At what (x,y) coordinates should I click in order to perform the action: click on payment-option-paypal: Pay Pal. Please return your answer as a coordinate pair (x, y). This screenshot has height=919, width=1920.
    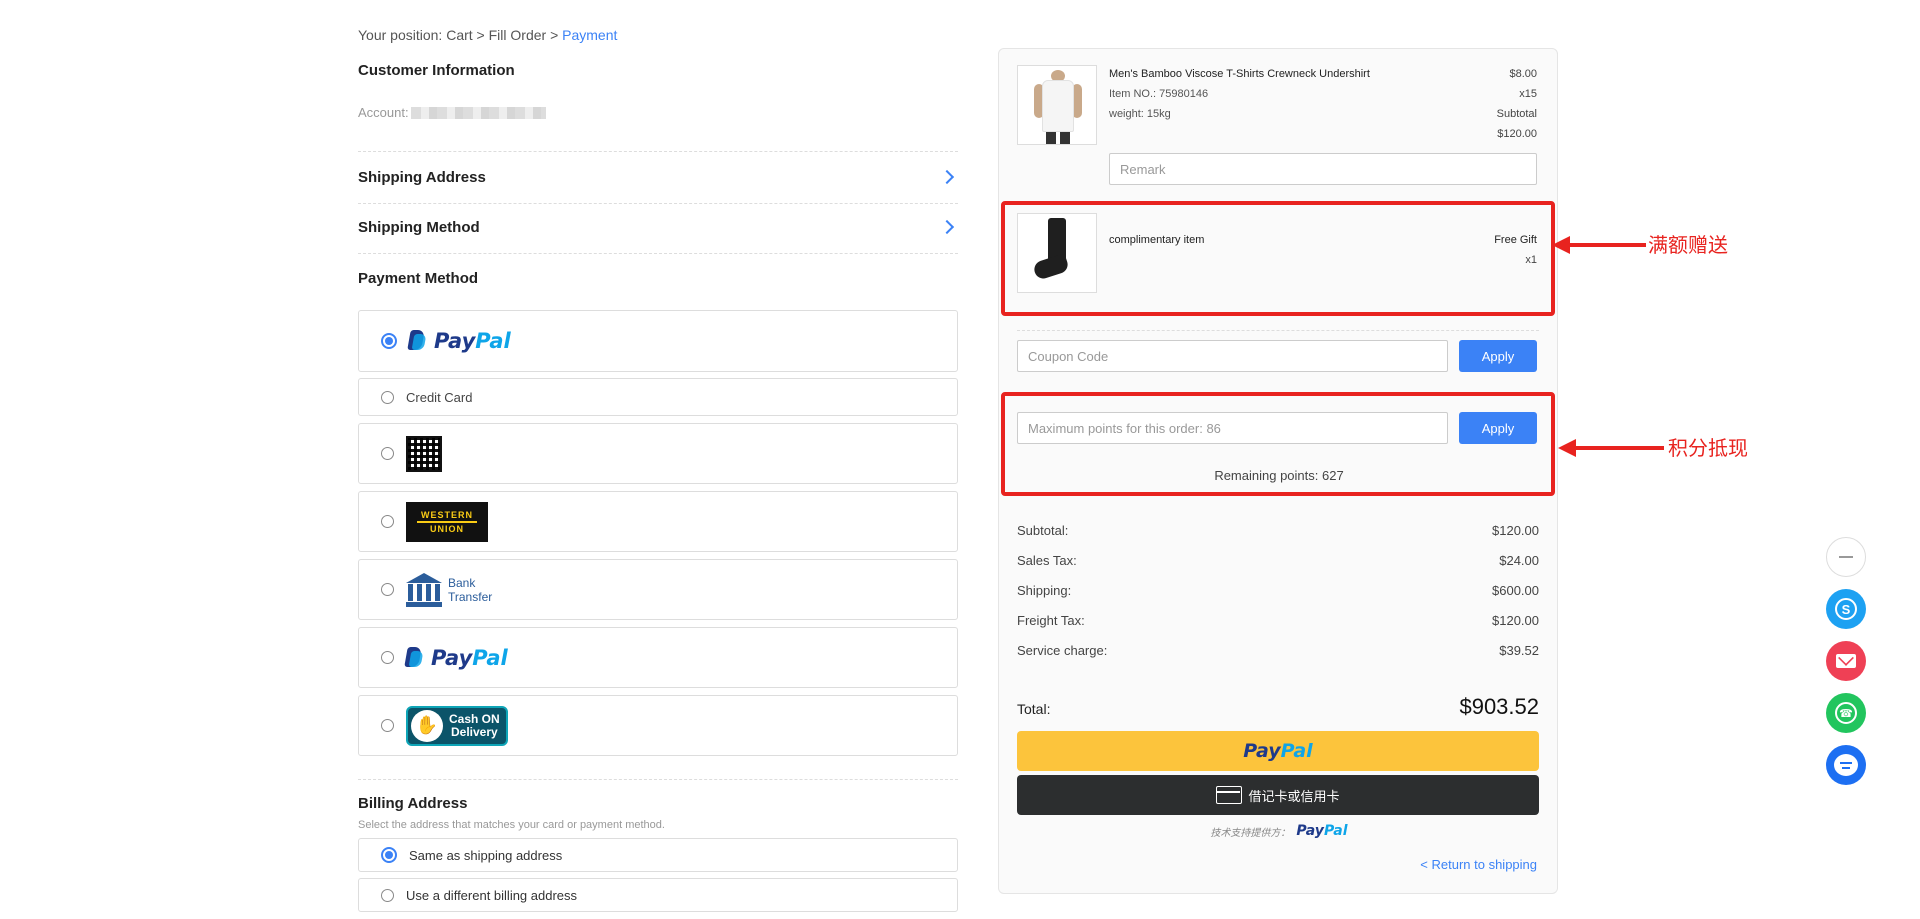
    Looking at the image, I should click on (658, 341).